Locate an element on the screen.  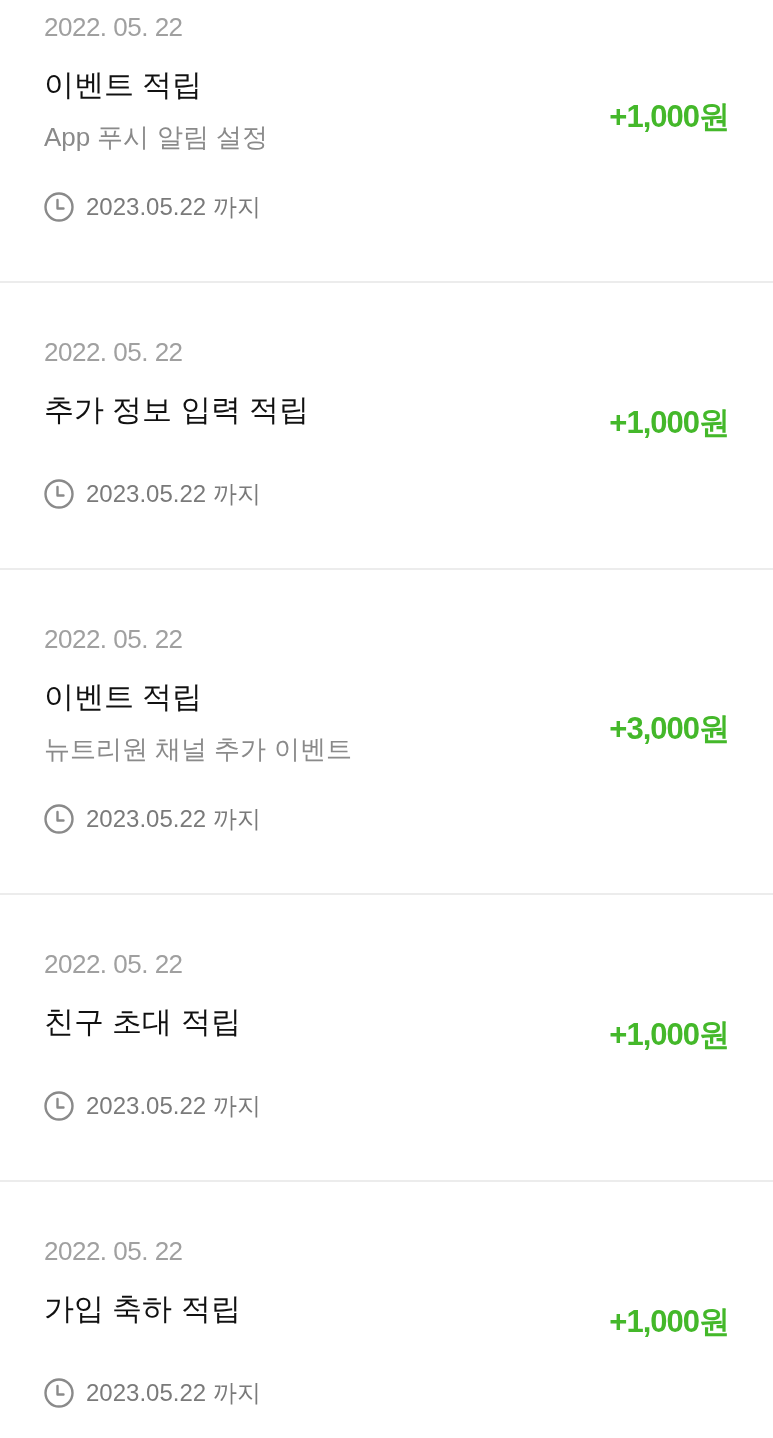
entry-title: 추가 정보 입력 적립 is located at coordinates (176, 410).